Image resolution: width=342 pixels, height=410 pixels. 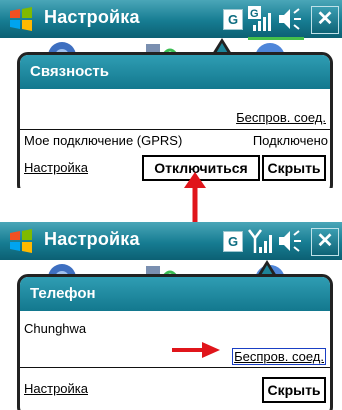 I want to click on title-bar: Настройка G G ✕, so click(x=171, y=19).